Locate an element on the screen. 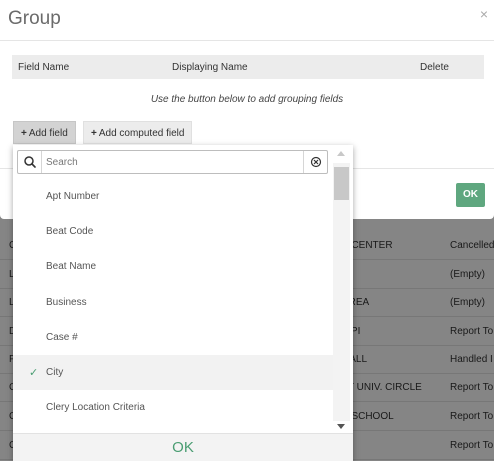  list-item-label: Case # is located at coordinates (62, 337).